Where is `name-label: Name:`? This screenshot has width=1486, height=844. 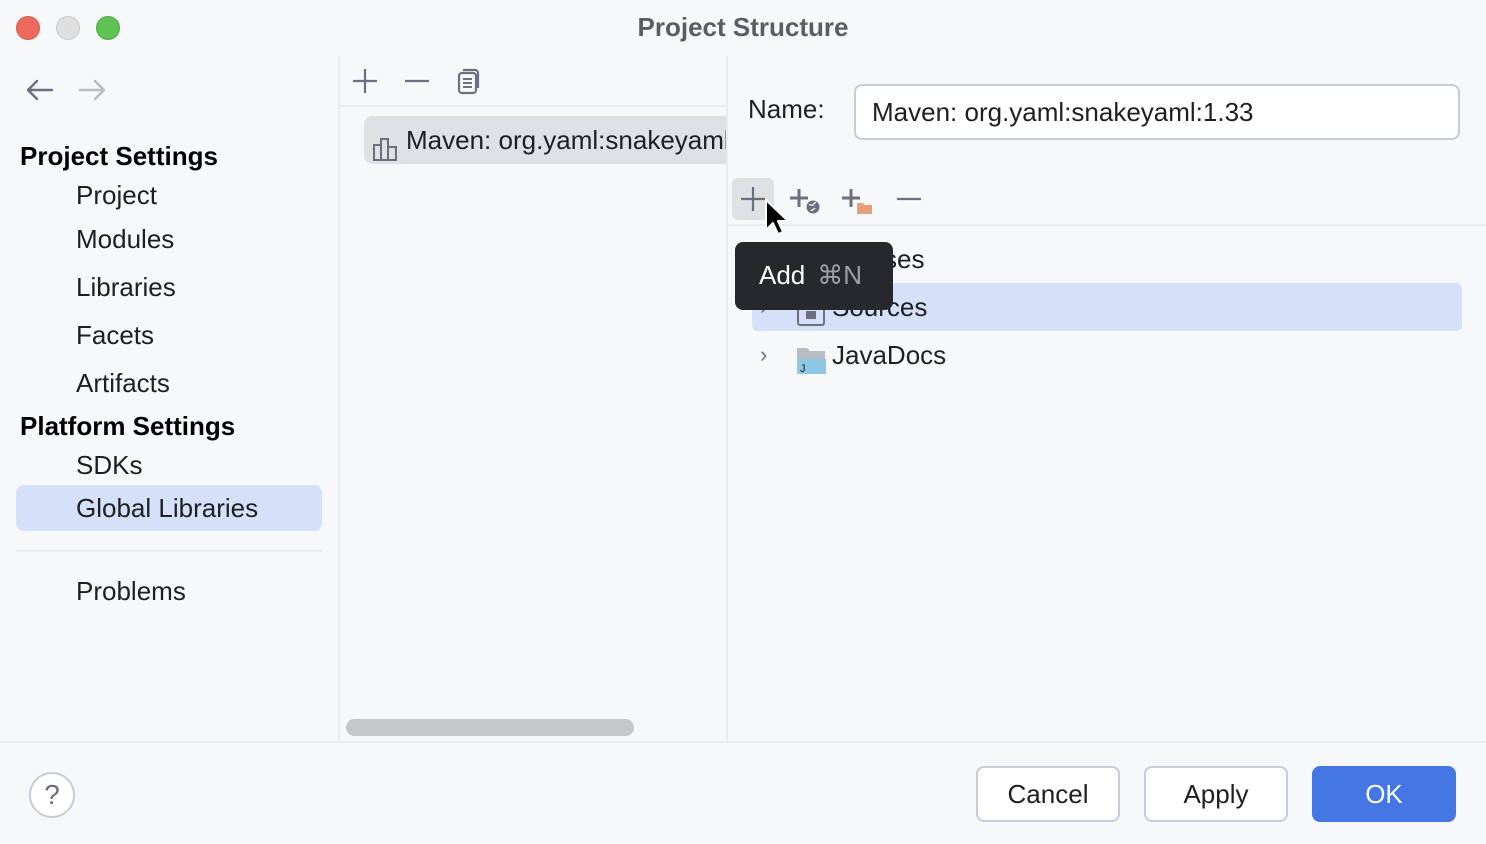
name-label: Name: is located at coordinates (786, 109).